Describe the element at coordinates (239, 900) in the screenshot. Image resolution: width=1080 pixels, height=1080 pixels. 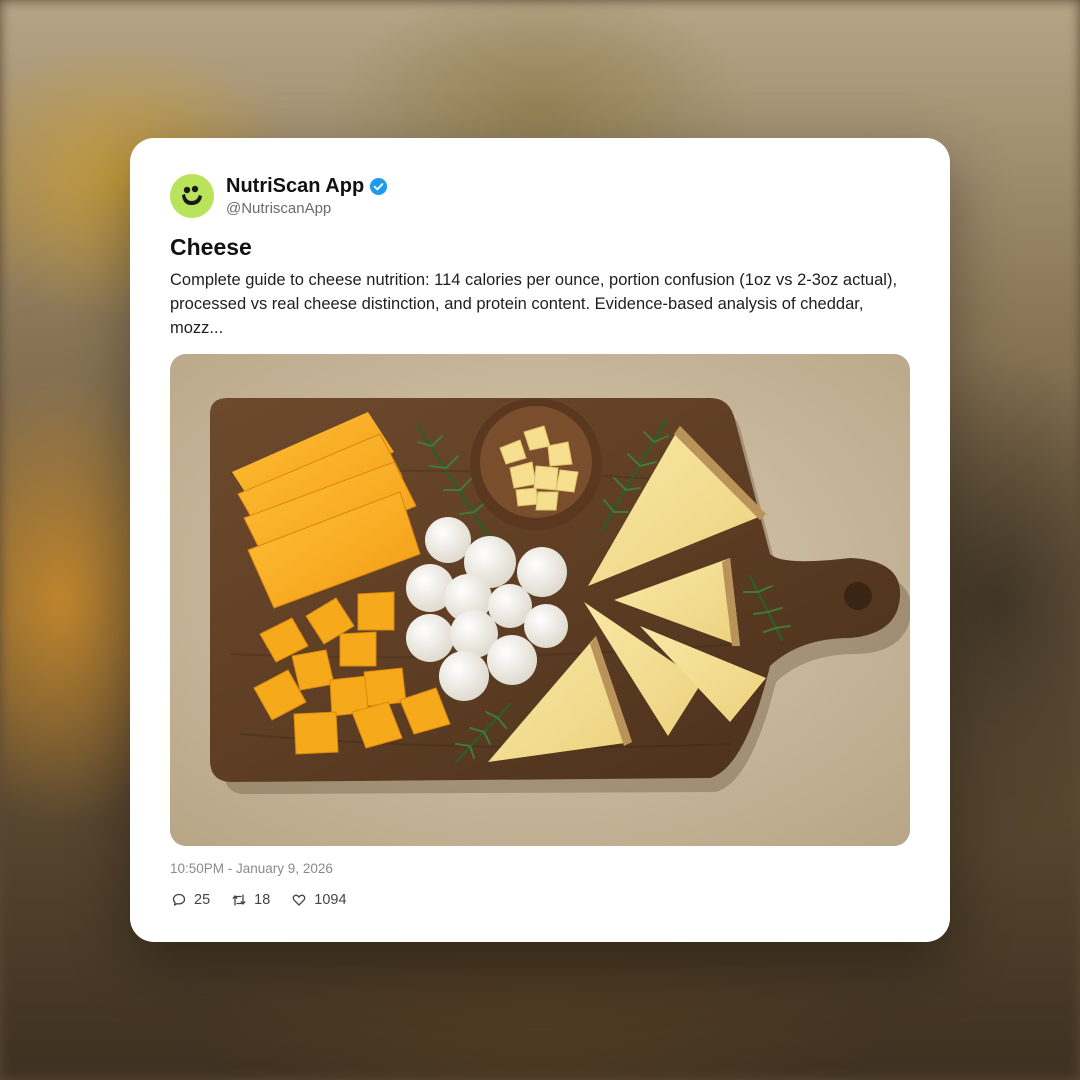
I see `retweet-icon` at that location.